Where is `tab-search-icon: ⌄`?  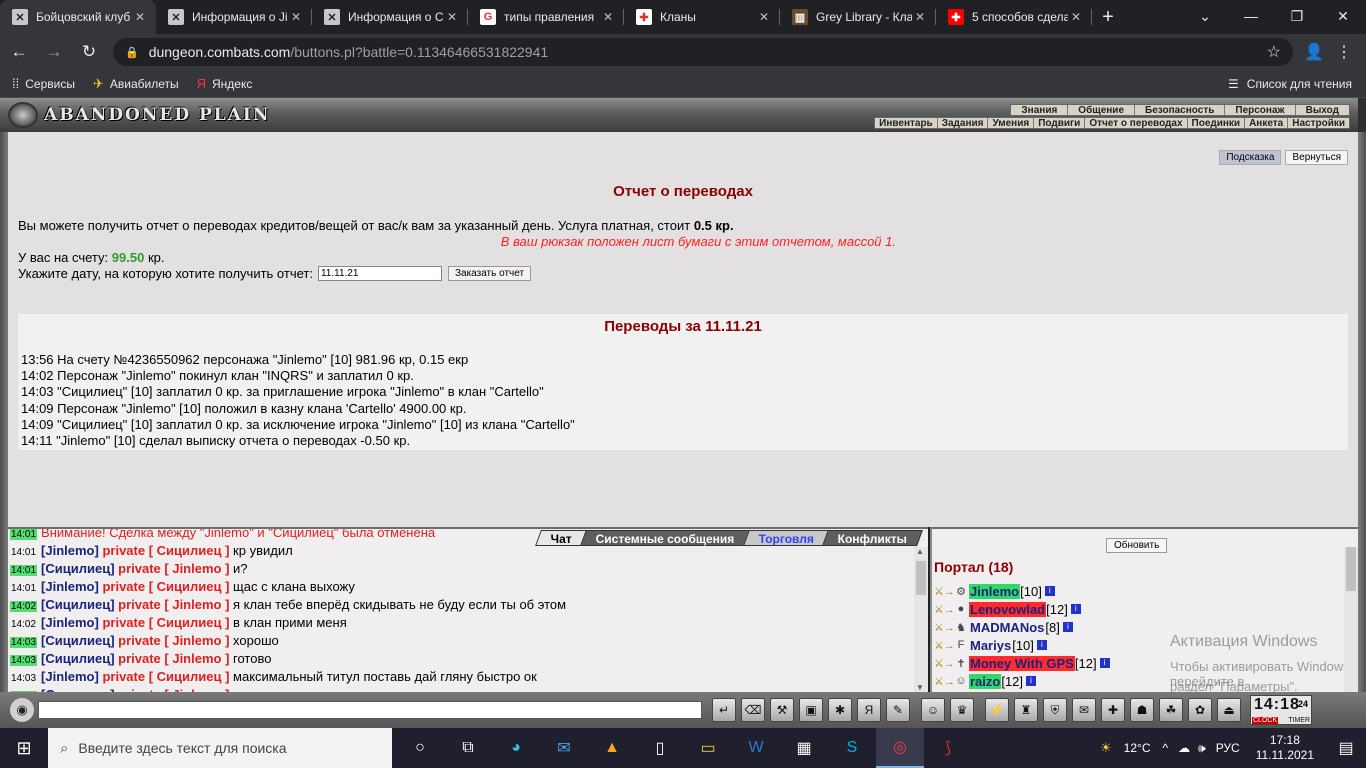
tab-search-icon: ⌄ is located at coordinates (1205, 16).